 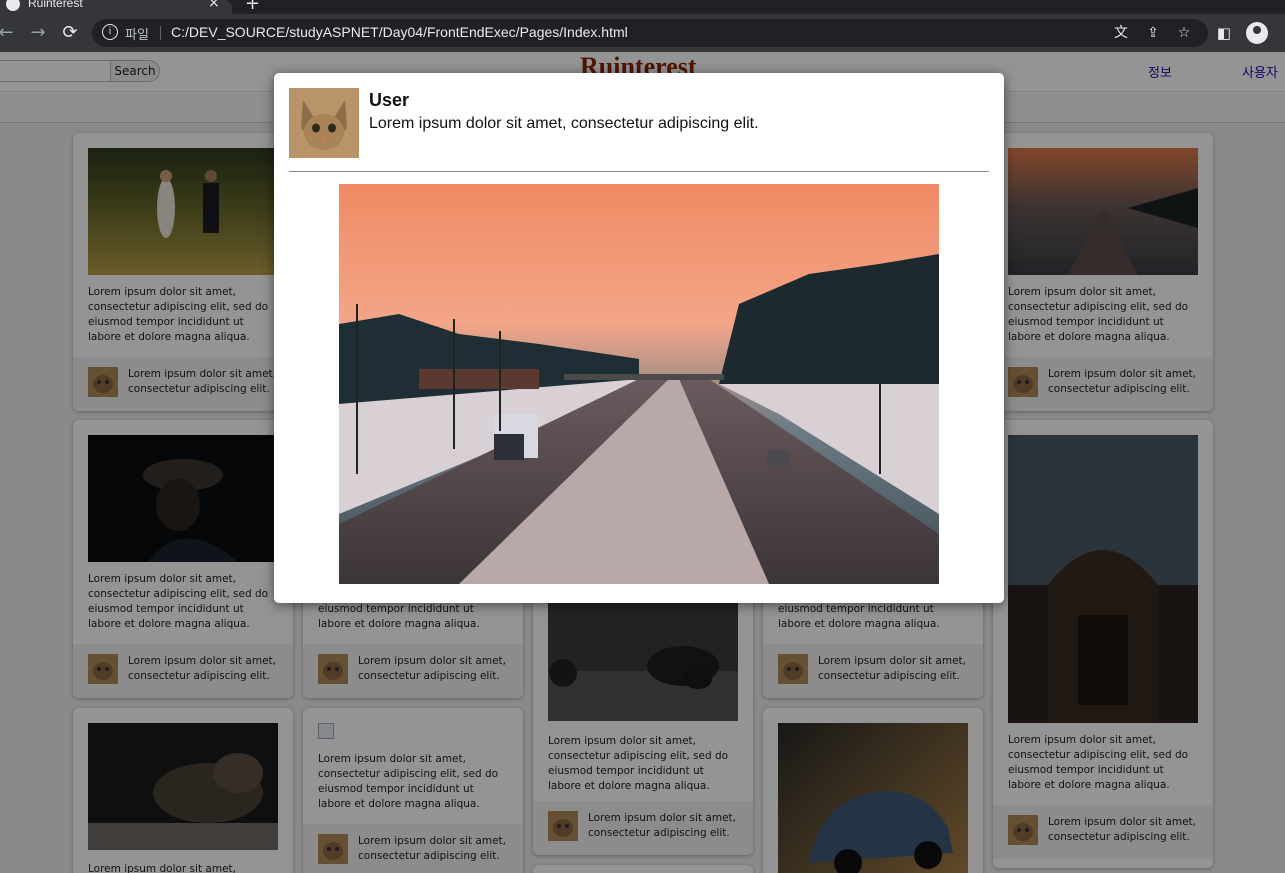 I want to click on favicon-icon, so click(x=13, y=5).